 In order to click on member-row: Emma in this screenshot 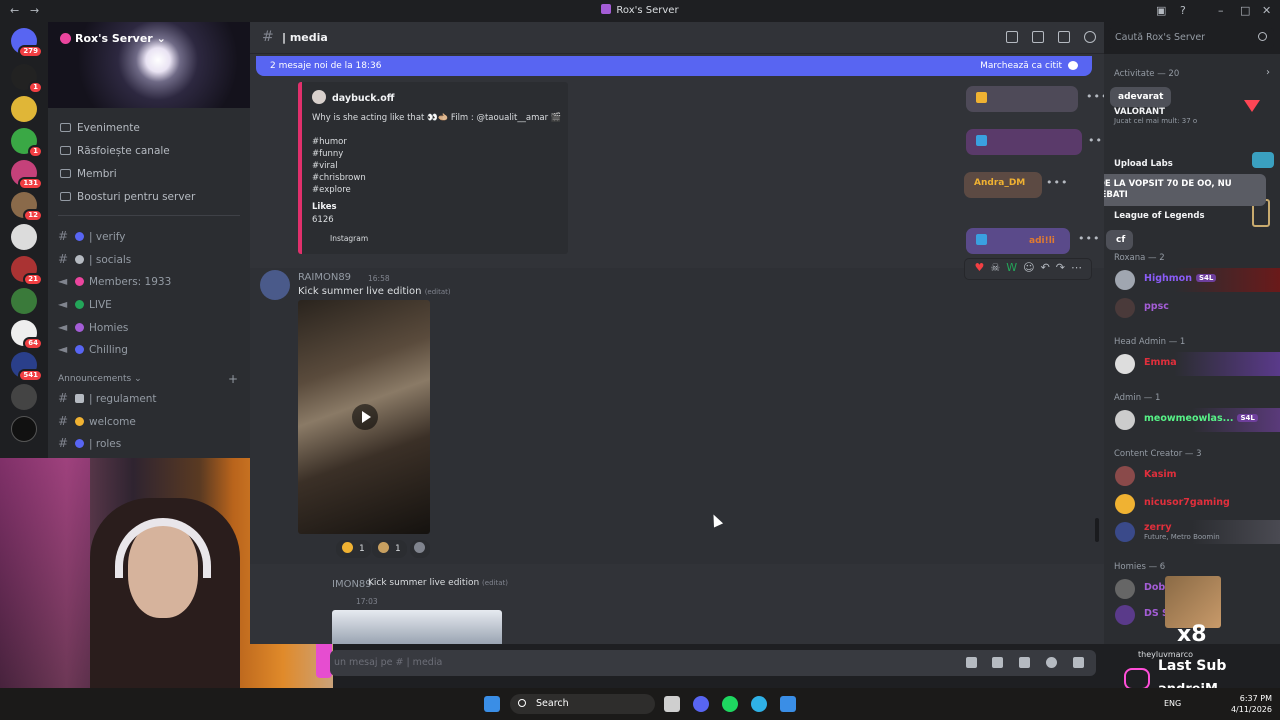, I will do `click(1192, 364)`.